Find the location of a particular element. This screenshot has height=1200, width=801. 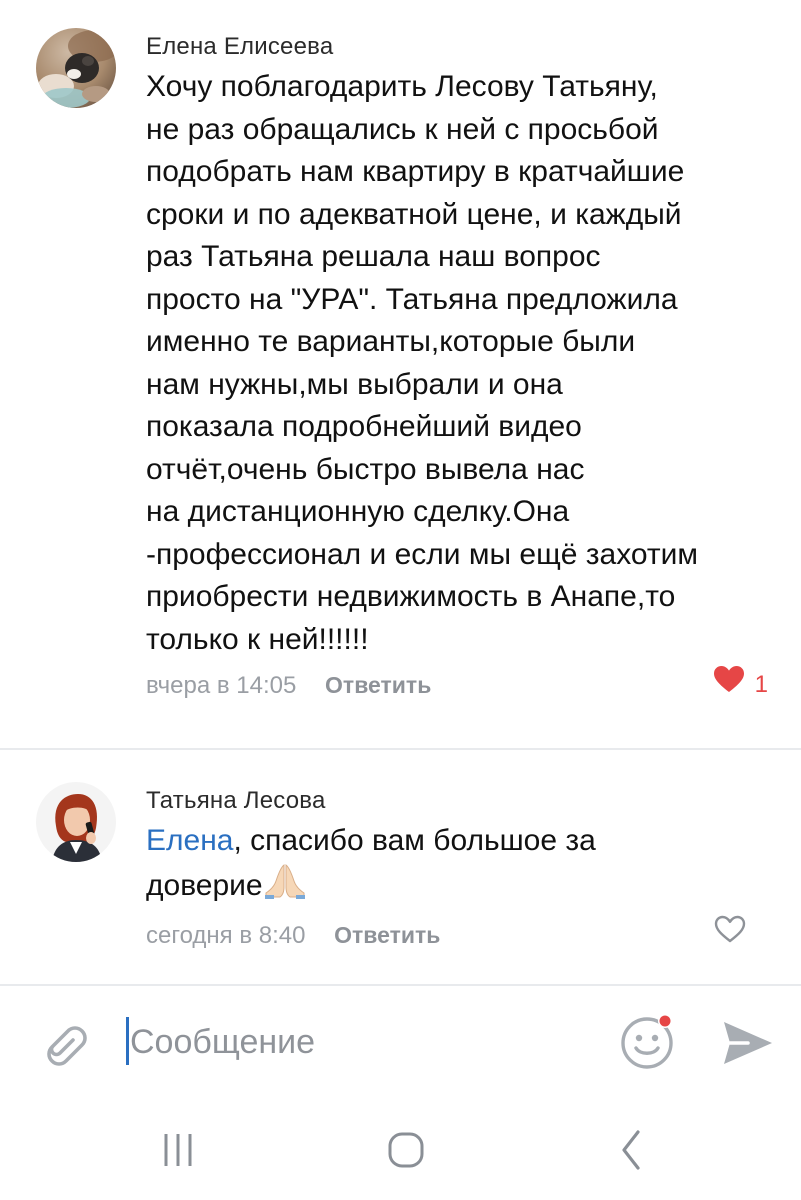

avatar-tatyana is located at coordinates (76, 822).